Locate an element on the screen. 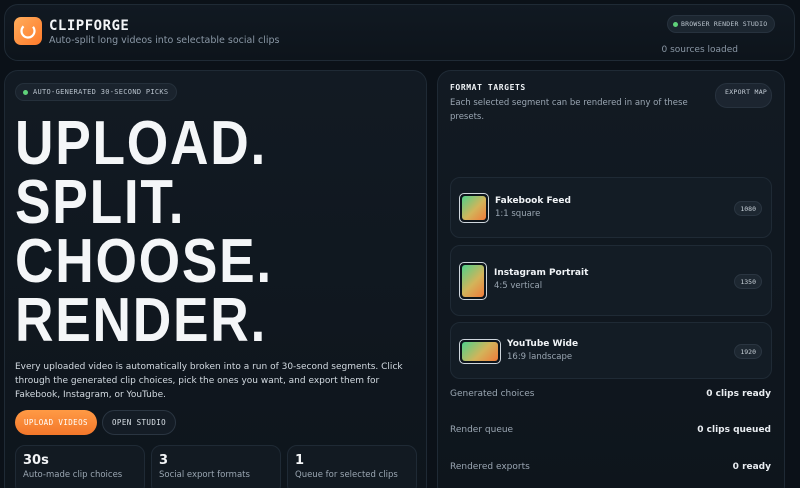 The image size is (800, 488). format-card-instagram: Instagram Portrait 4:5 vertical 1350 is located at coordinates (611, 280).